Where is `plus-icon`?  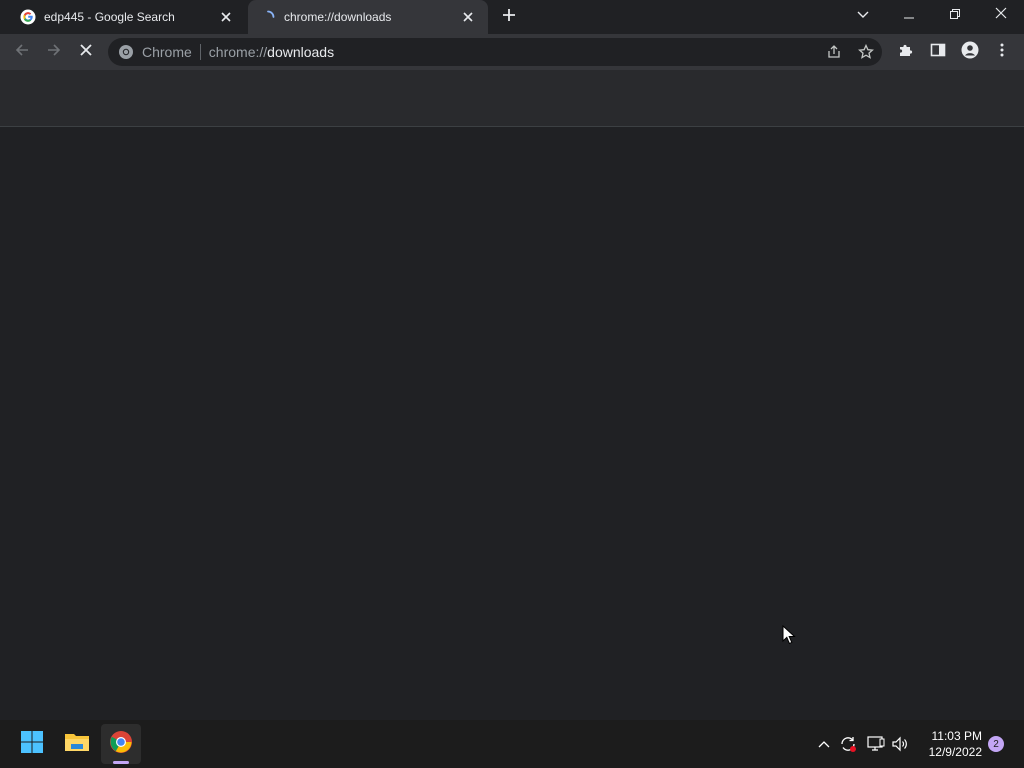 plus-icon is located at coordinates (509, 17).